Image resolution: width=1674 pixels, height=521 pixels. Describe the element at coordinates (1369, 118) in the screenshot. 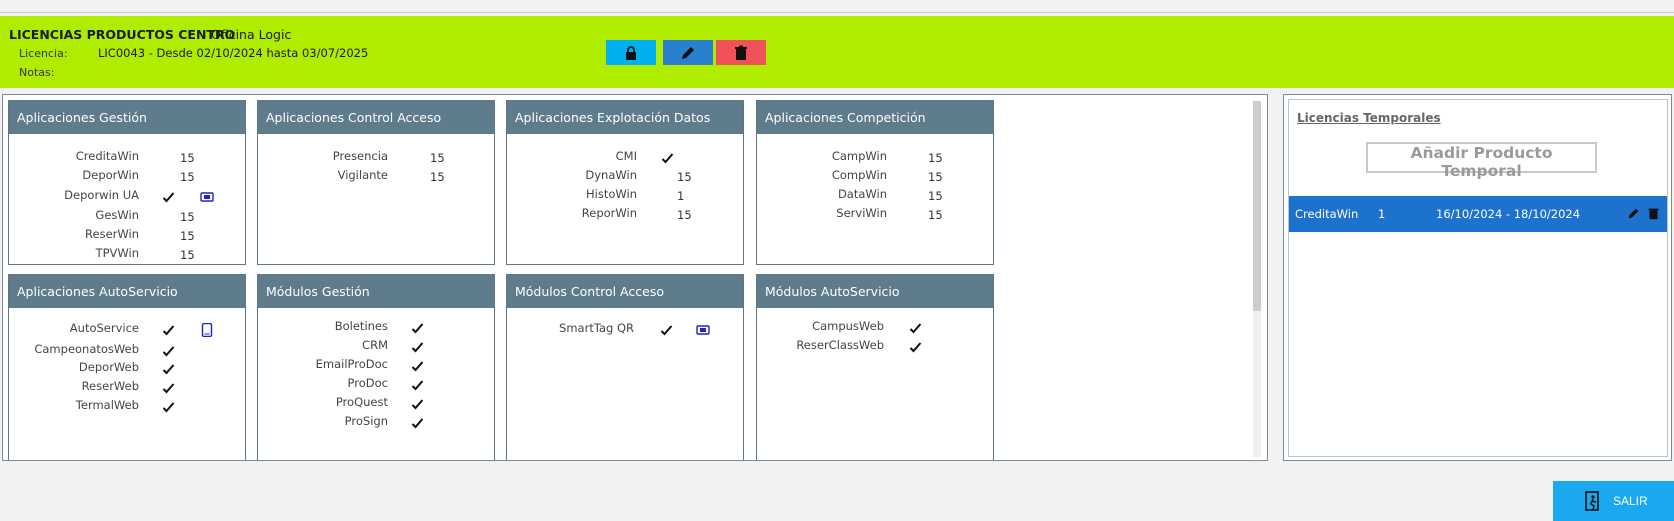

I see `temporal-licenses-title: Licencias Temporales` at that location.